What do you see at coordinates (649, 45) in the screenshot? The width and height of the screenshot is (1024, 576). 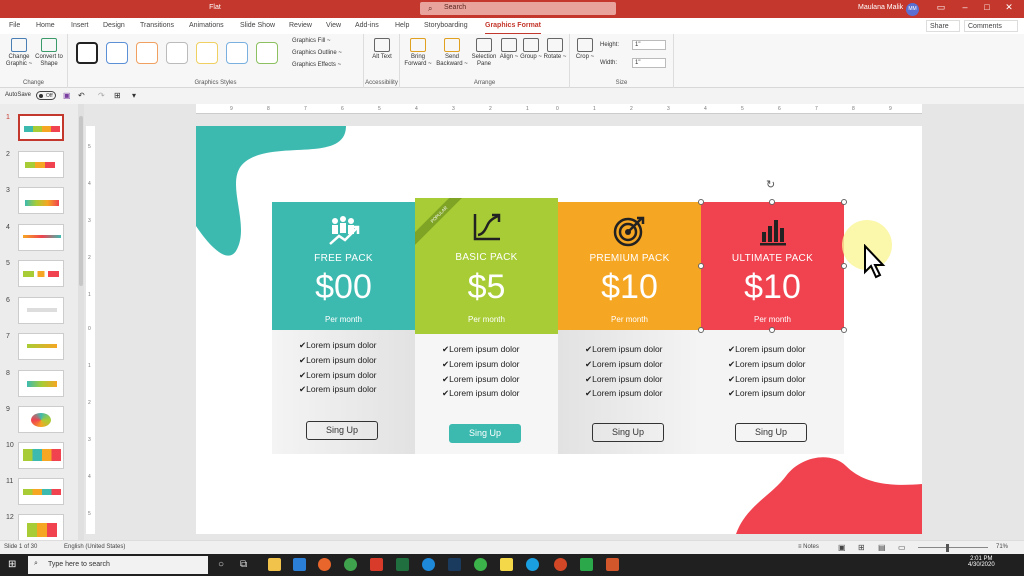 I see `height-input: 1"` at bounding box center [649, 45].